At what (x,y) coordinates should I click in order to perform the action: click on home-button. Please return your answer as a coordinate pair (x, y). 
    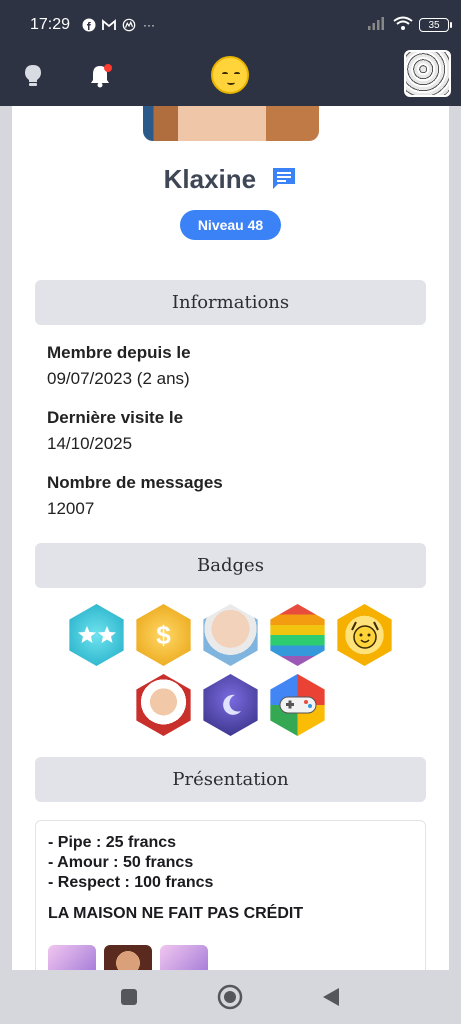
    Looking at the image, I should click on (230, 997).